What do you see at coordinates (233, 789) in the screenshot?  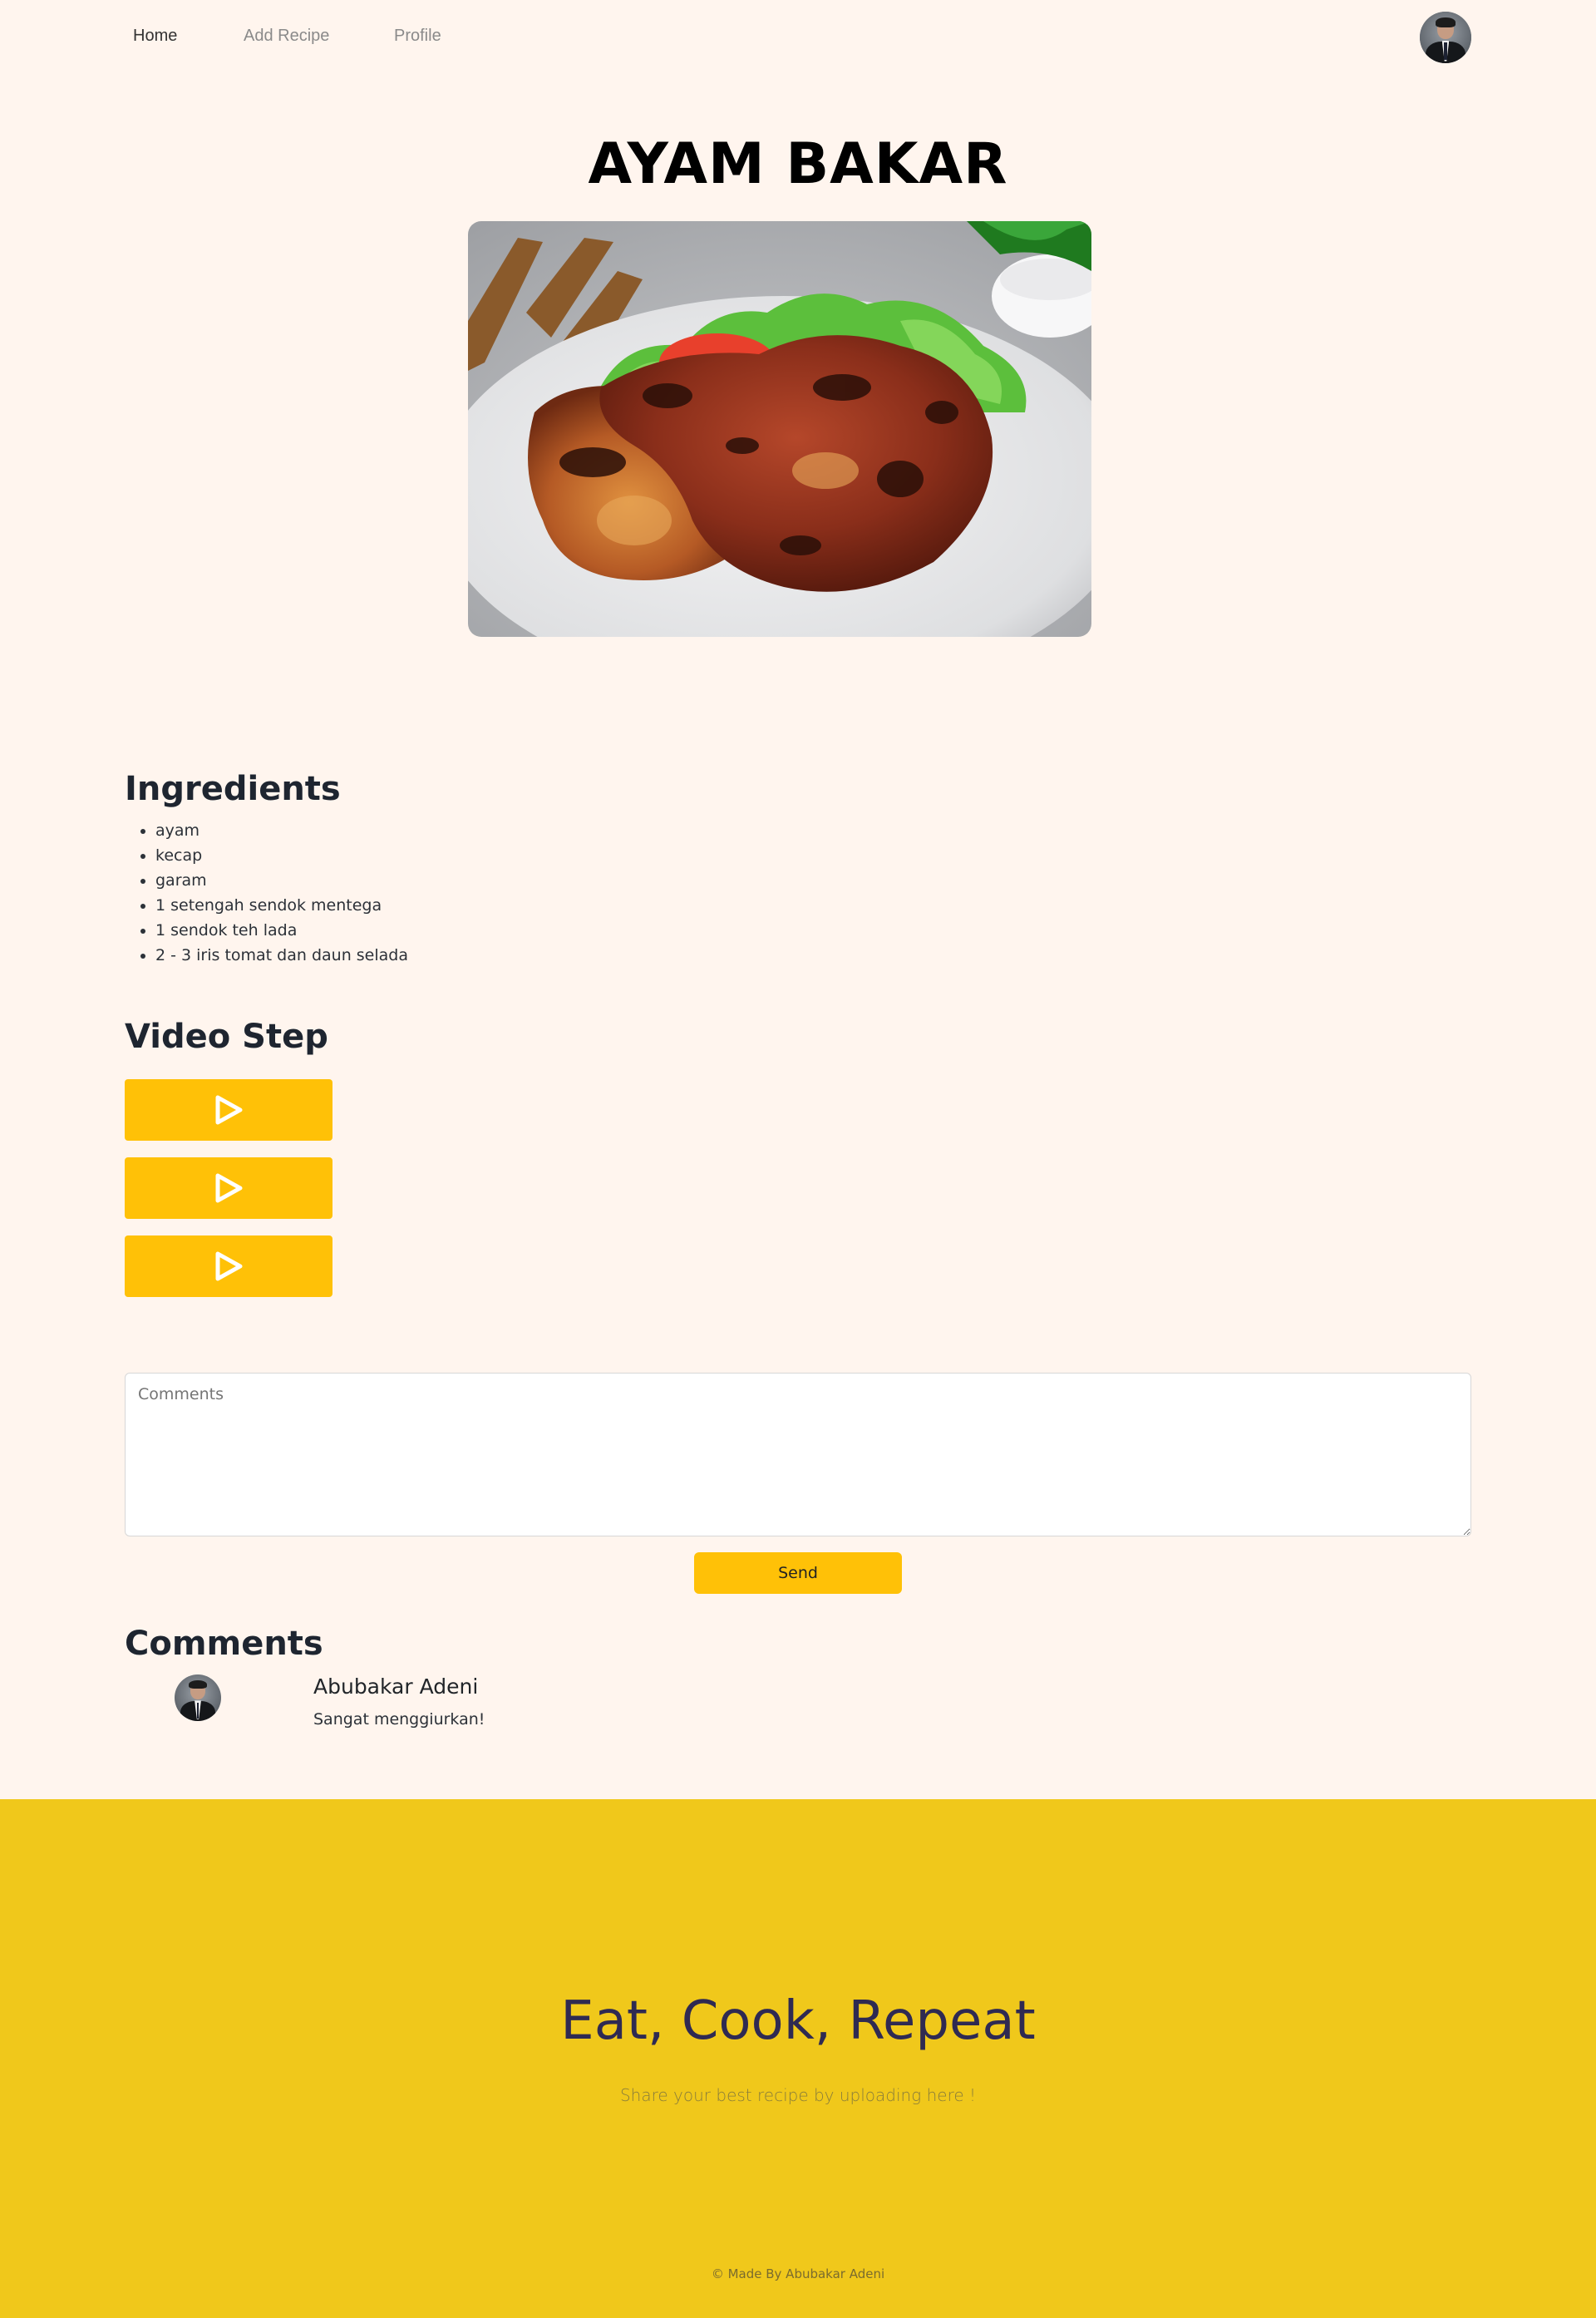 I see `ingredients-heading: Ingredients` at bounding box center [233, 789].